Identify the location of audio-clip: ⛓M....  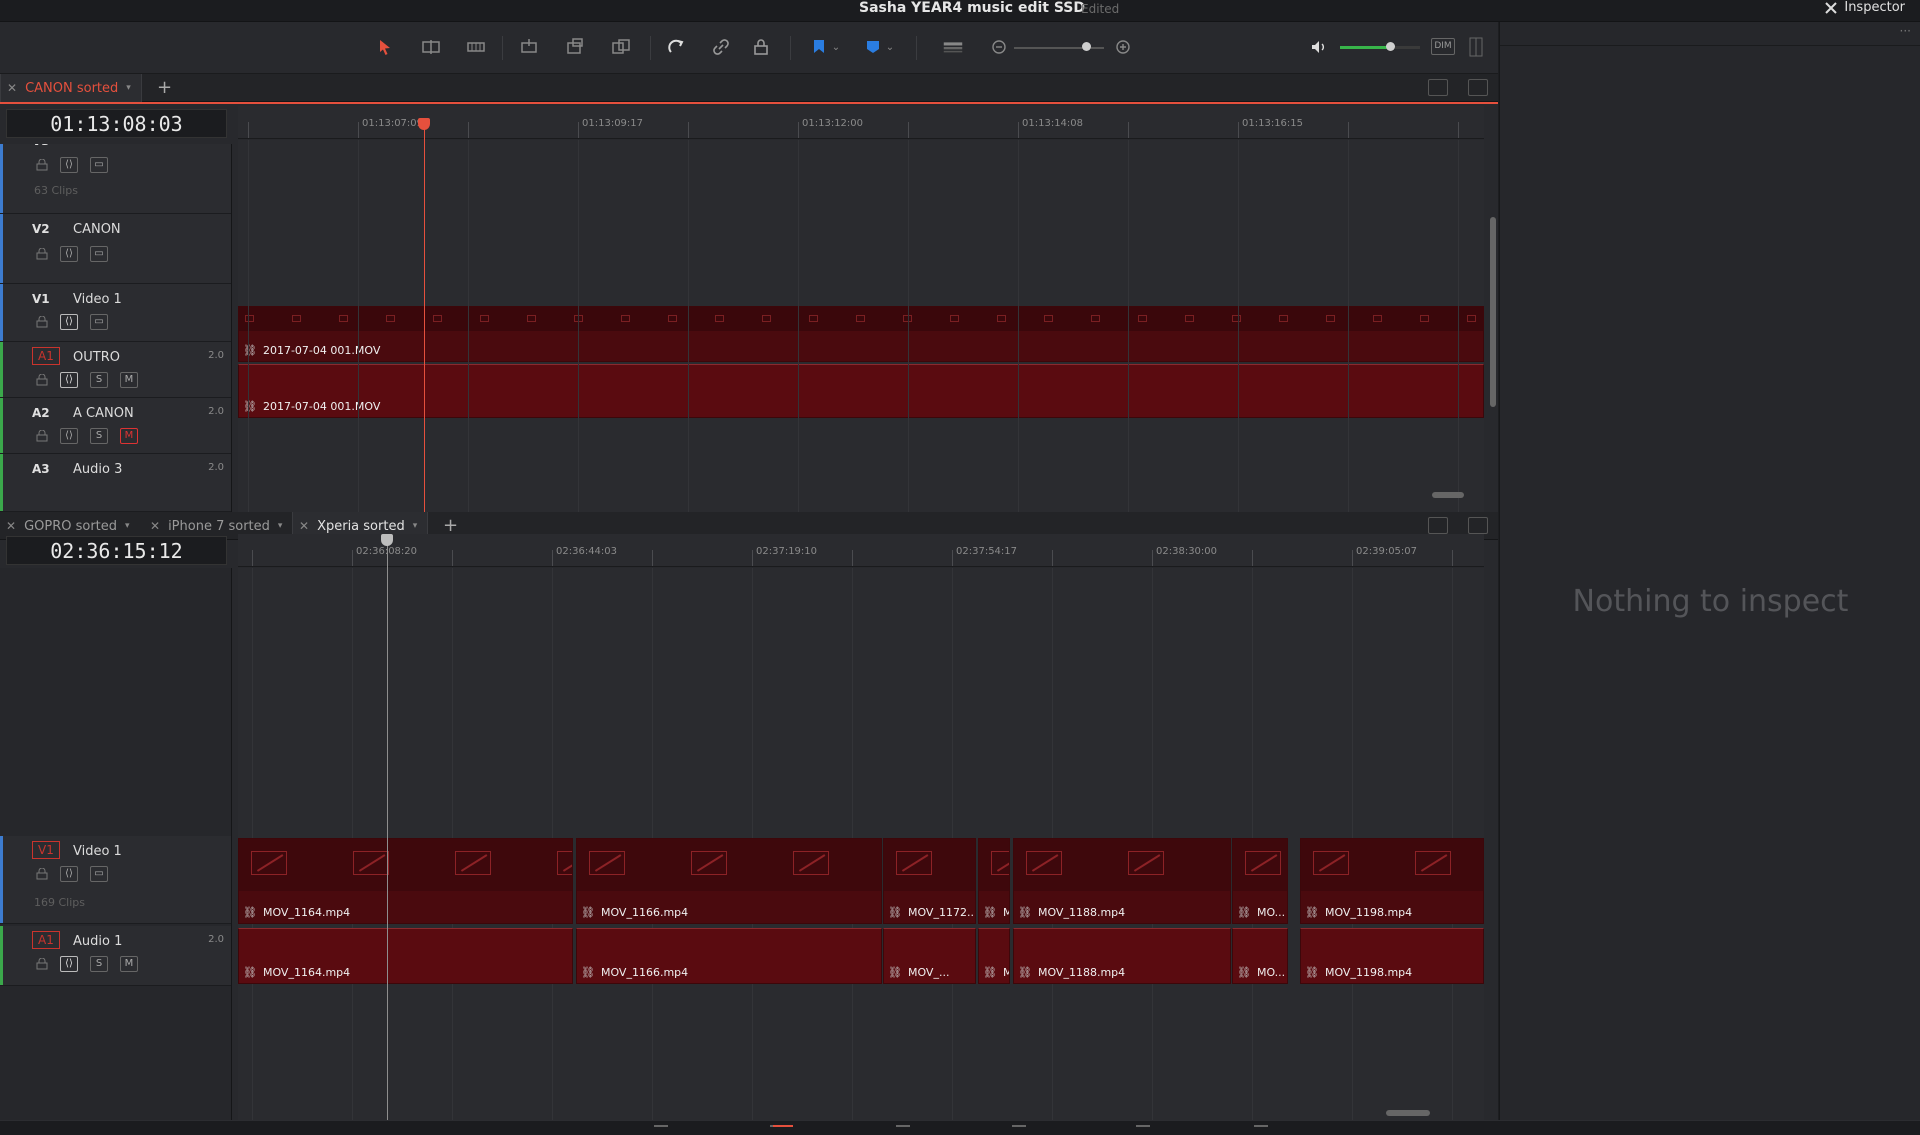
(994, 956).